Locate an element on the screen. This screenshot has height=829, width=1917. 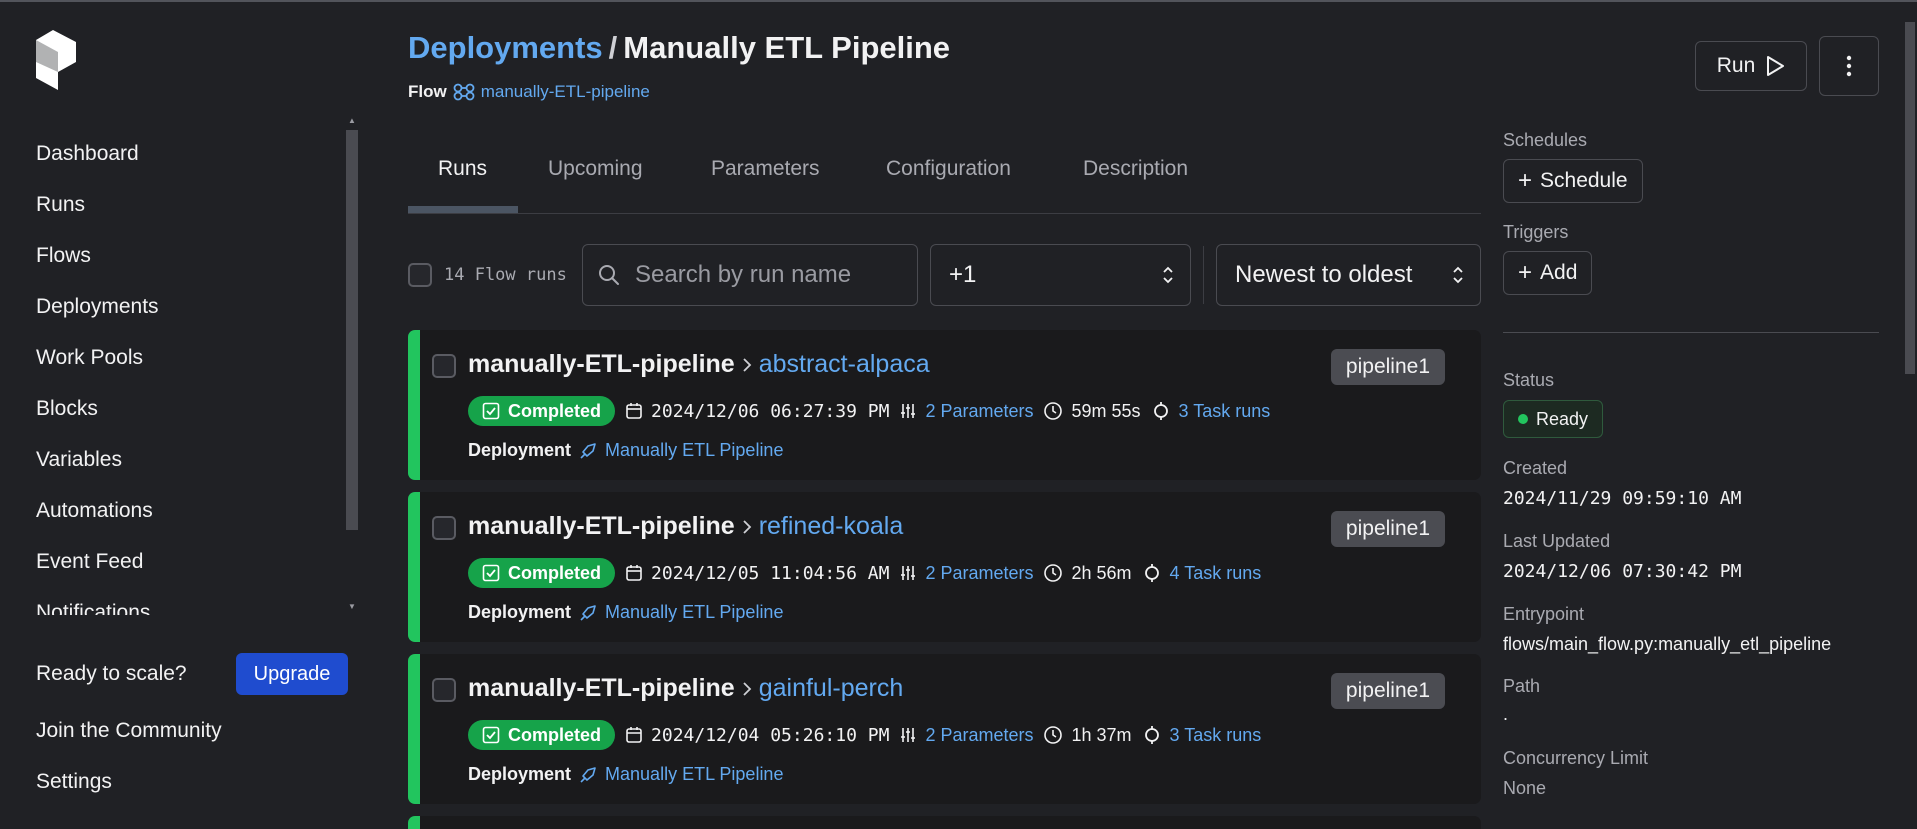
sidebar-item-notifications: Notifications is located at coordinates (93, 608).